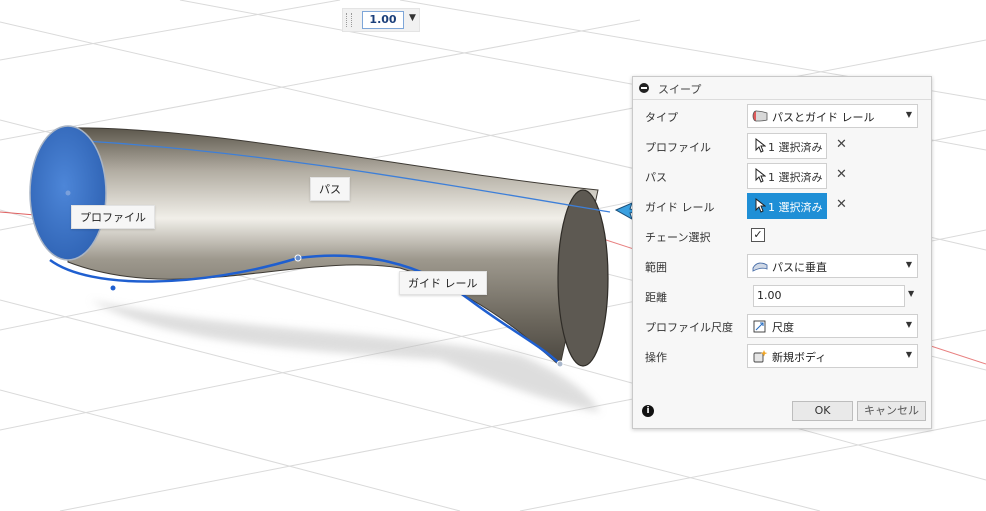  What do you see at coordinates (891, 411) in the screenshot?
I see `cancel-button: キャンセル` at bounding box center [891, 411].